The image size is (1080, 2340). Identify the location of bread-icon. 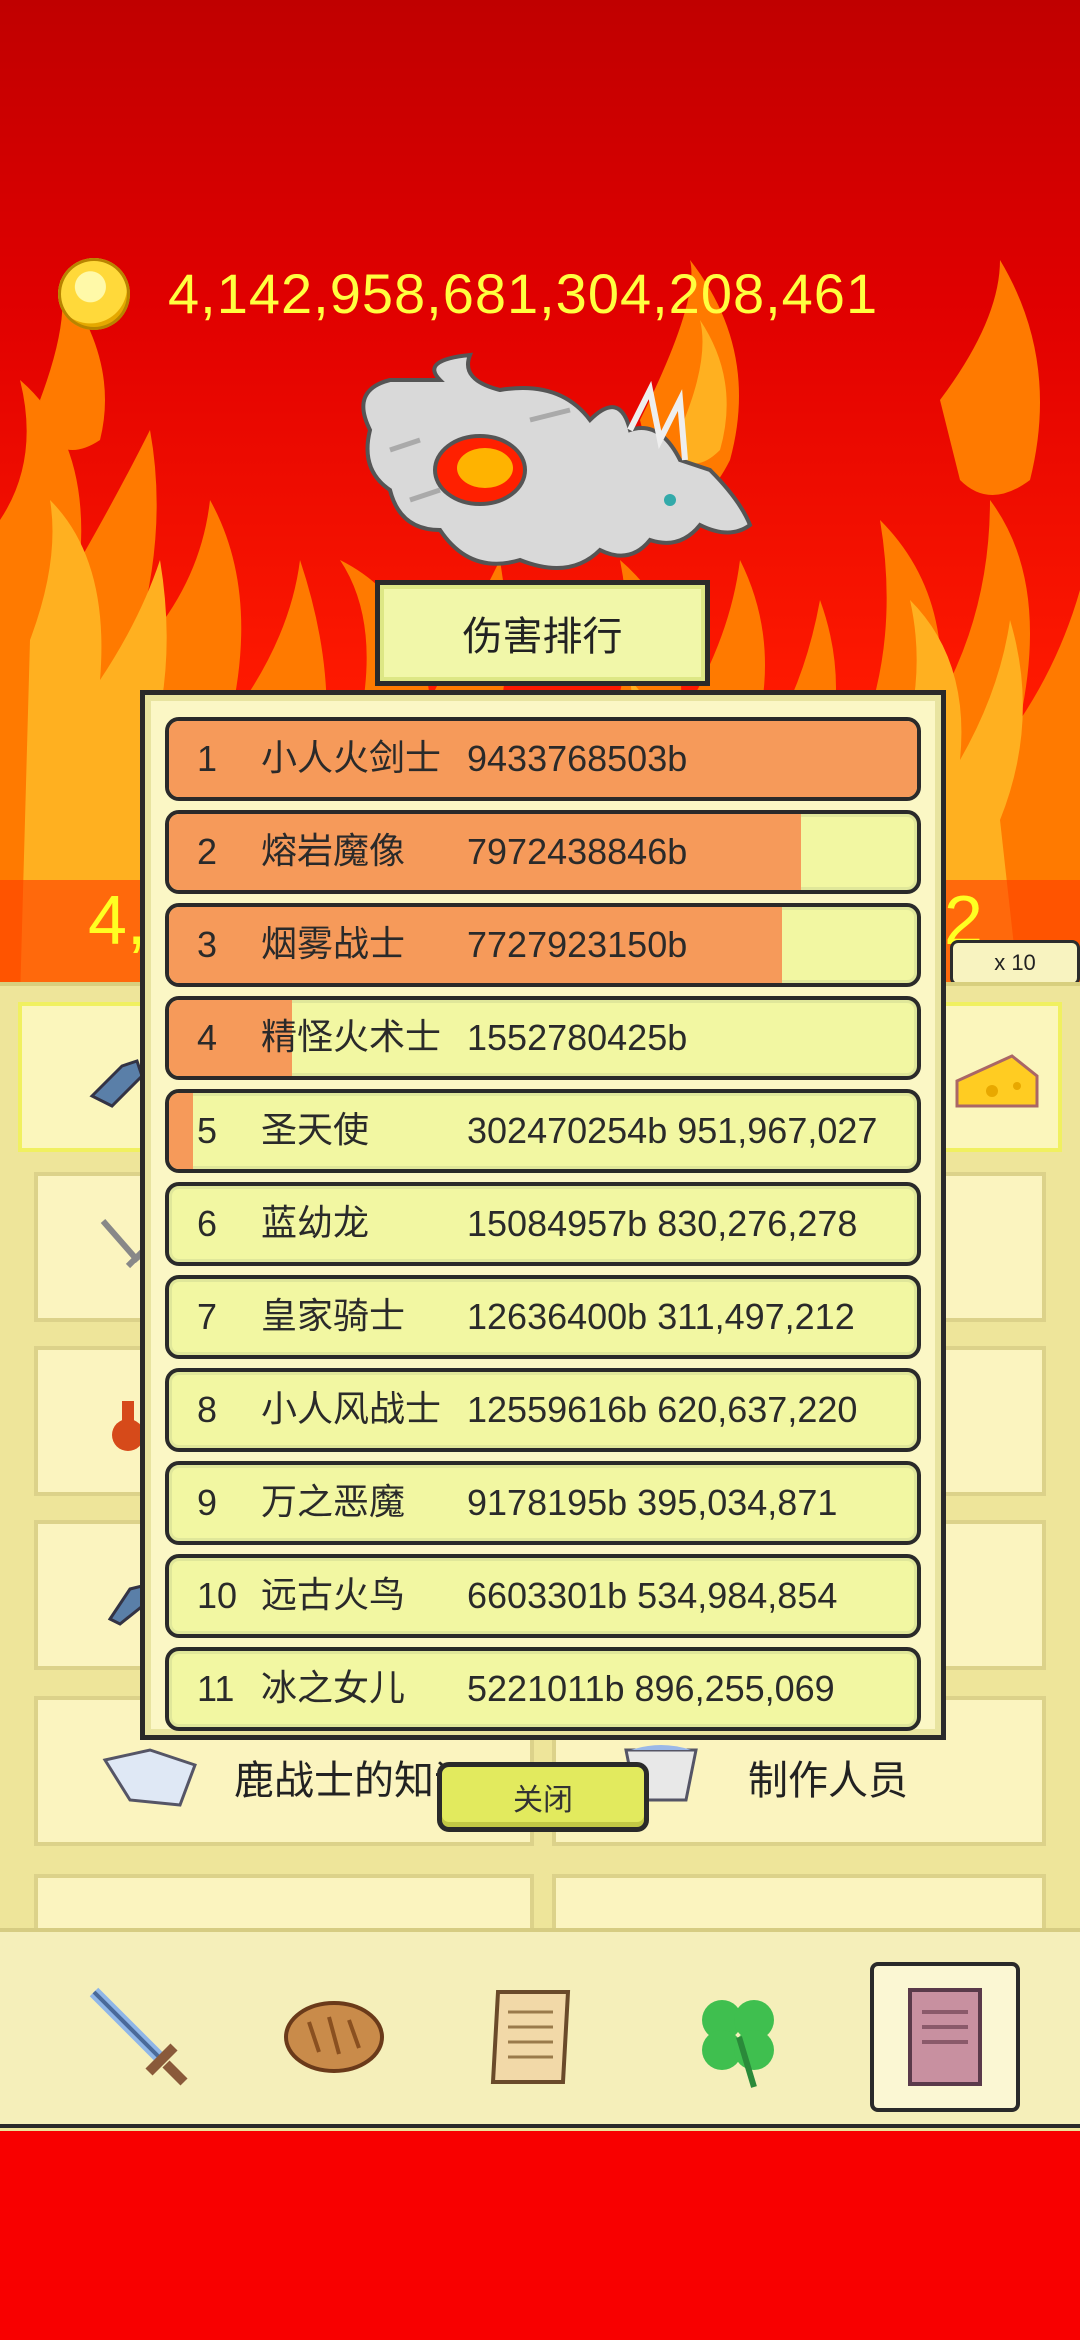
(334, 2037).